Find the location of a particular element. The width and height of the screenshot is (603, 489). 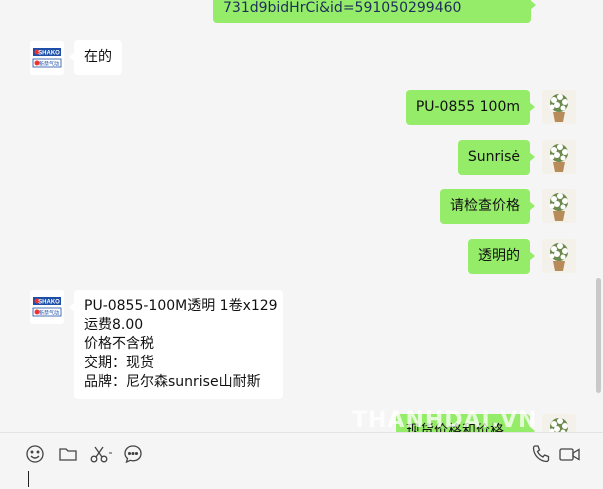

message-line: 交期：现货 is located at coordinates (119, 363).